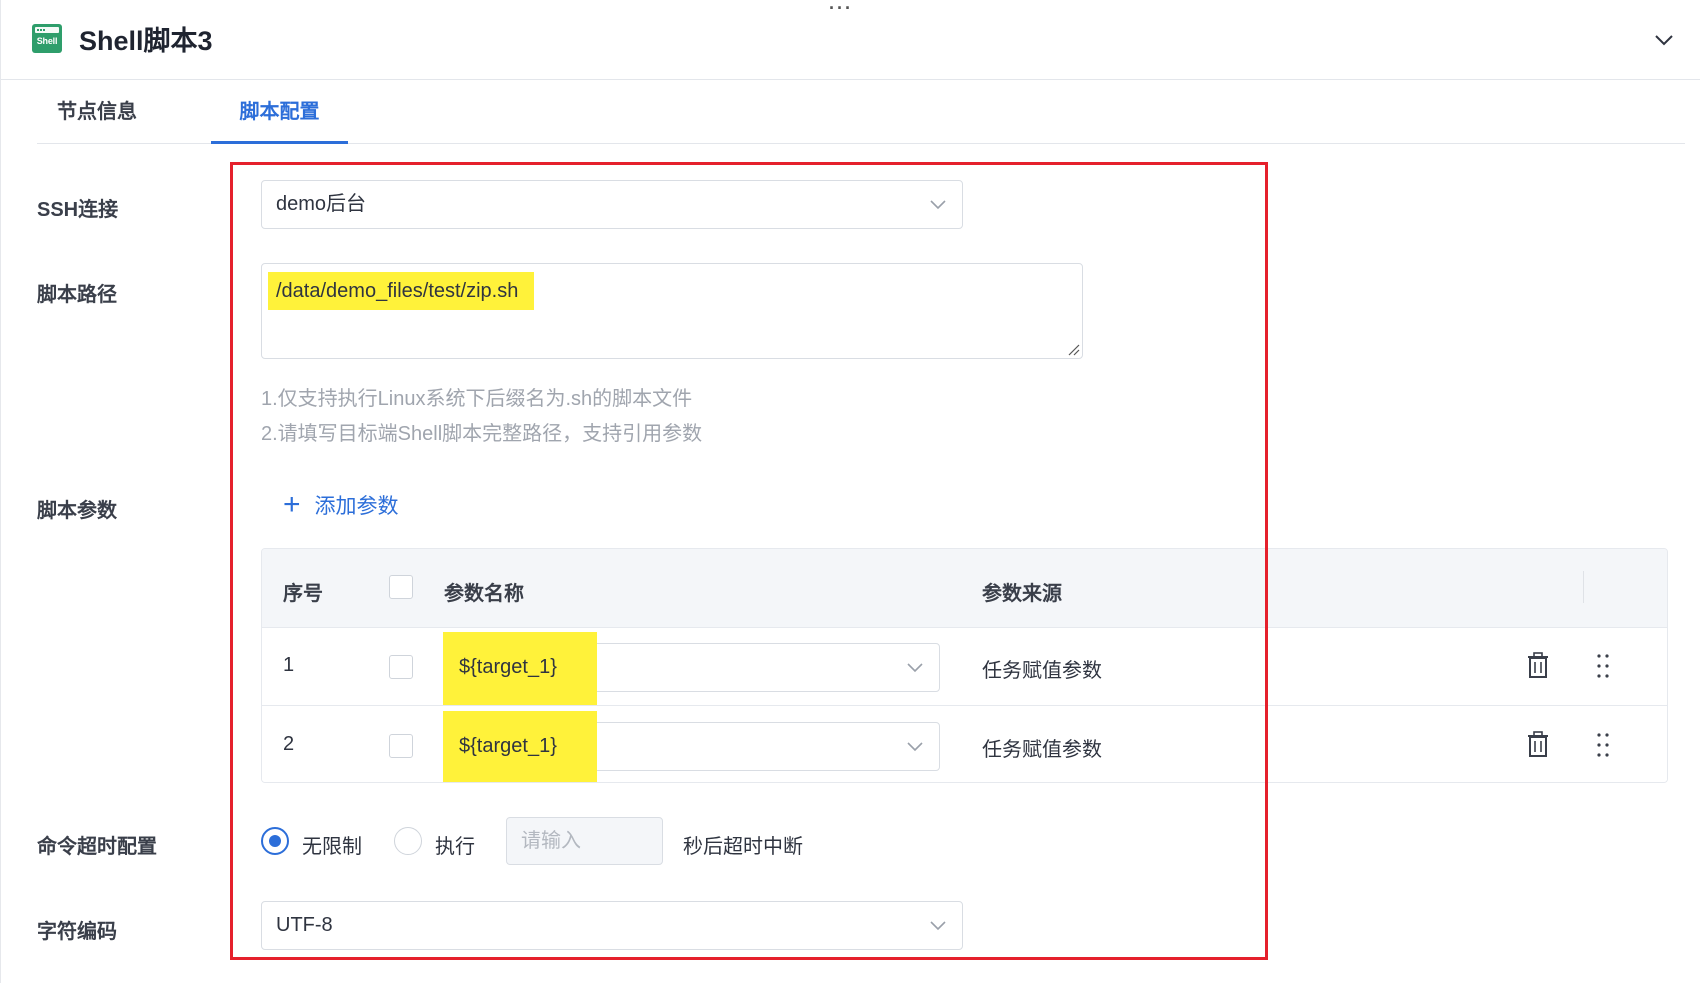 This screenshot has height=983, width=1700. What do you see at coordinates (146, 41) in the screenshot?
I see `page-title: Shell脚本3` at bounding box center [146, 41].